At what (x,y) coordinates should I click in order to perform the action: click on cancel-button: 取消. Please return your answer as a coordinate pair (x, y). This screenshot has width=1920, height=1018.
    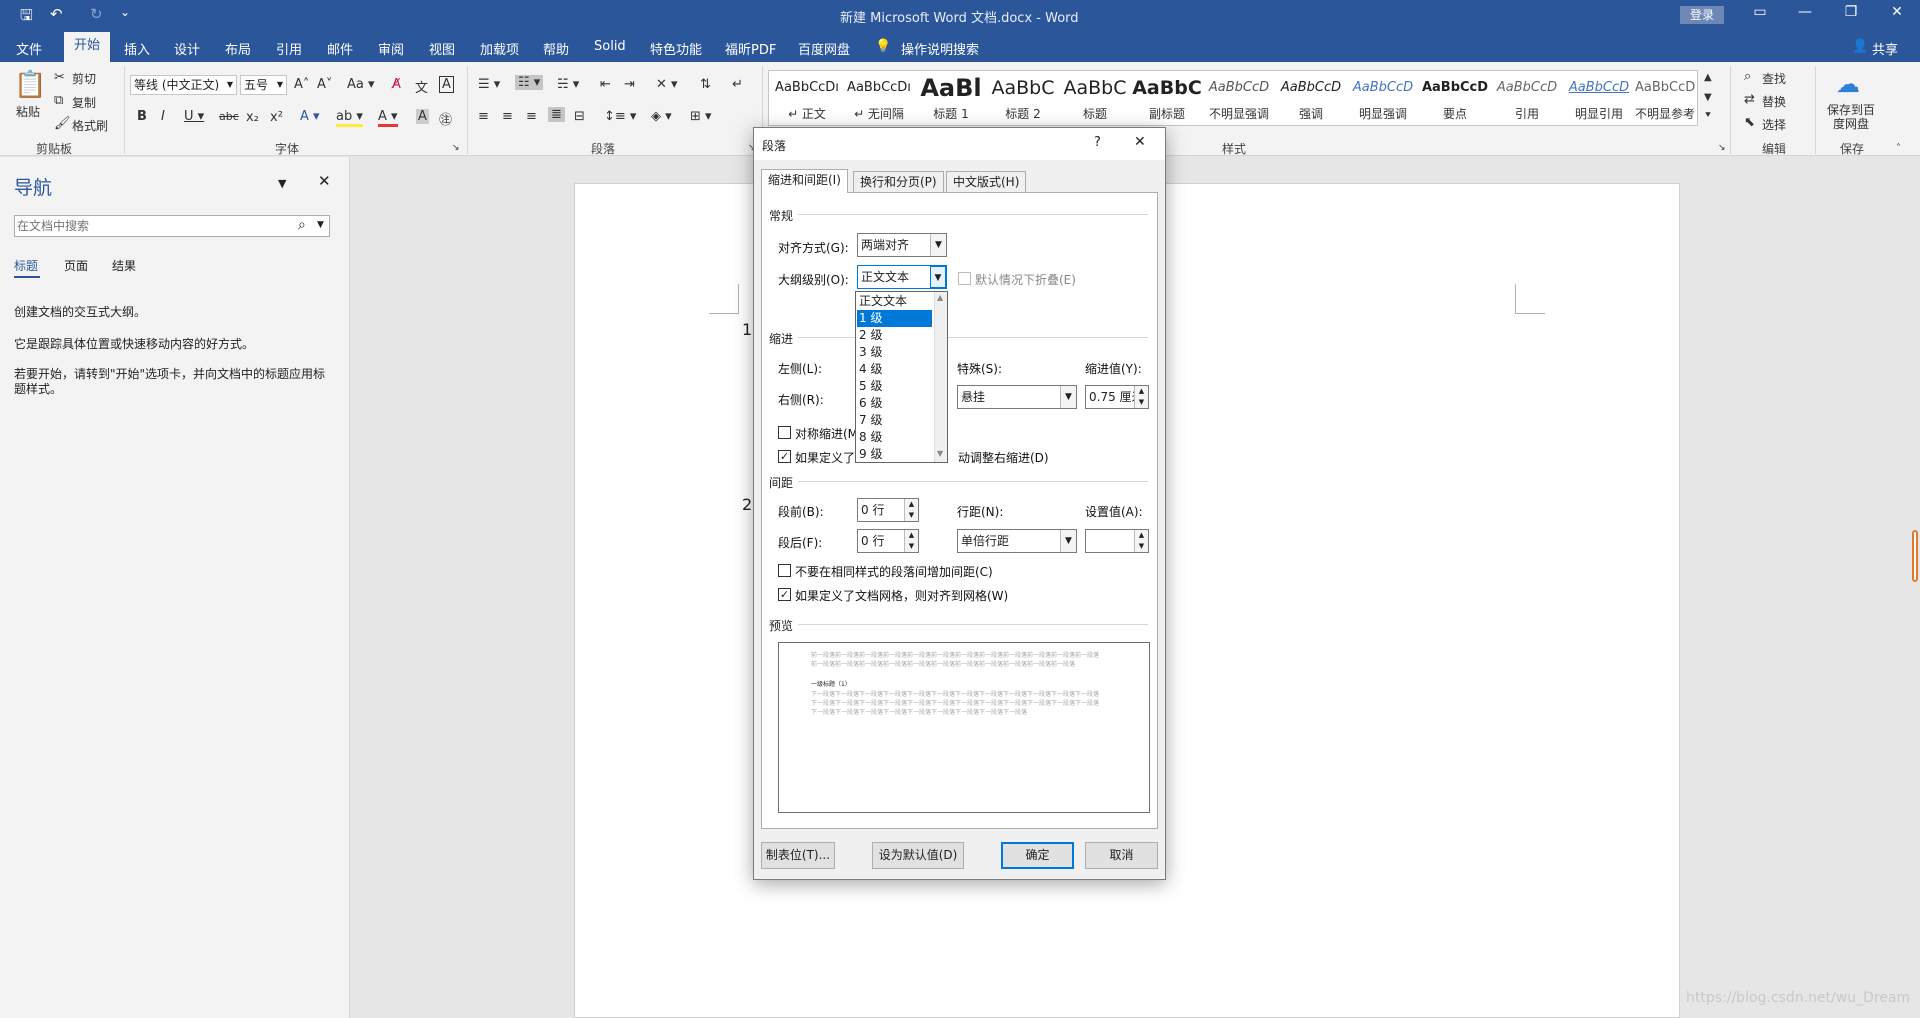
    Looking at the image, I should click on (1121, 855).